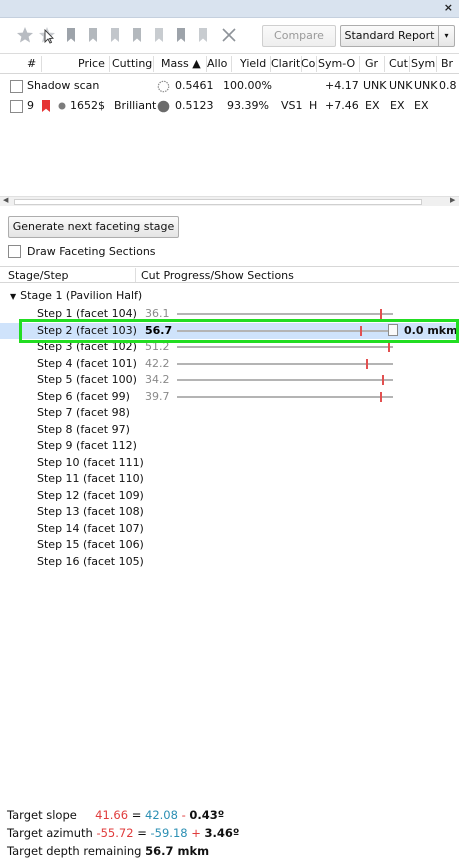  I want to click on step-label: Step 14 (facet 107), so click(90, 528).